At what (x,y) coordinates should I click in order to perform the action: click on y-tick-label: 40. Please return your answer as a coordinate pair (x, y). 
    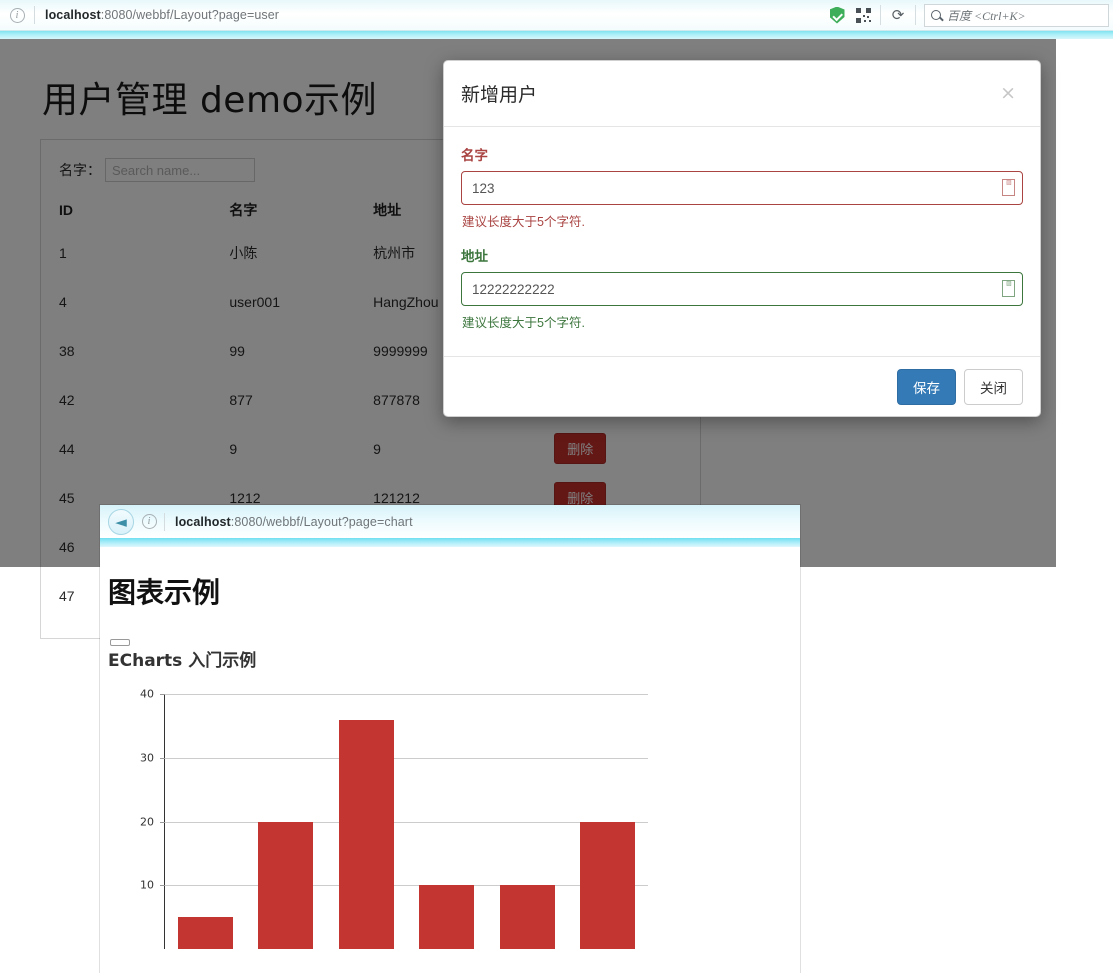
    Looking at the image, I should click on (147, 694).